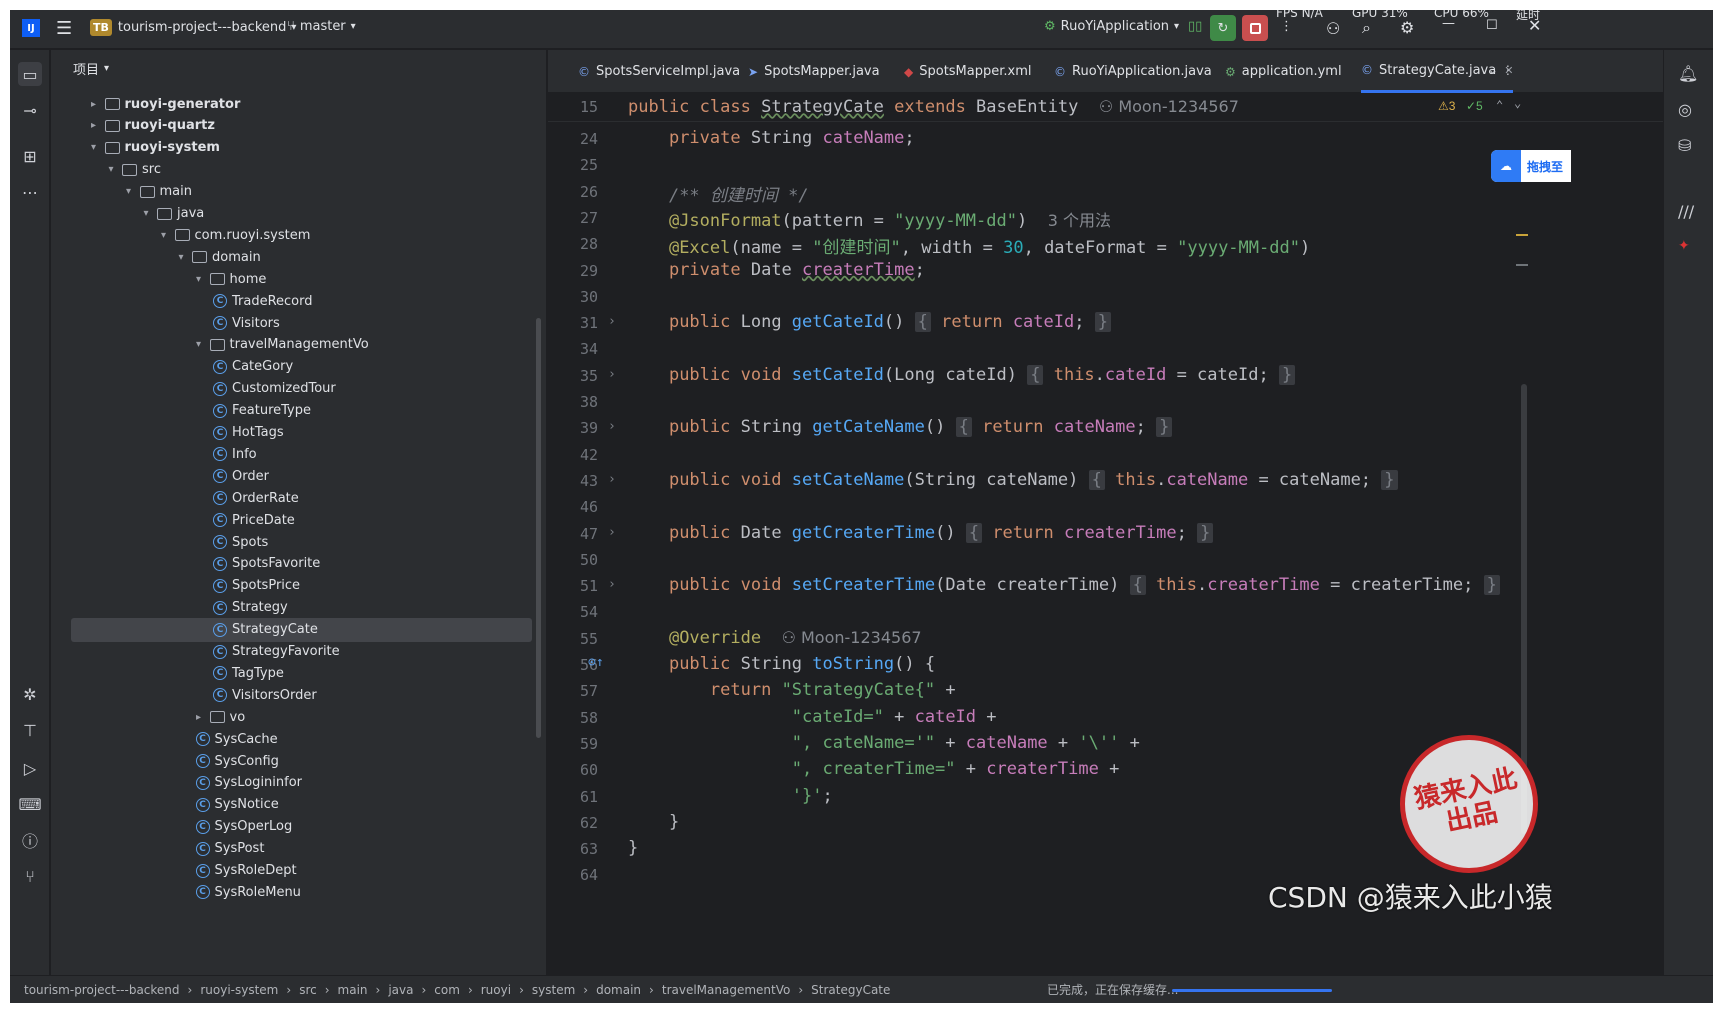 This screenshot has width=1723, height=1014. Describe the element at coordinates (293, 389) in the screenshot. I see `tree-item: C CustomizedTour` at that location.